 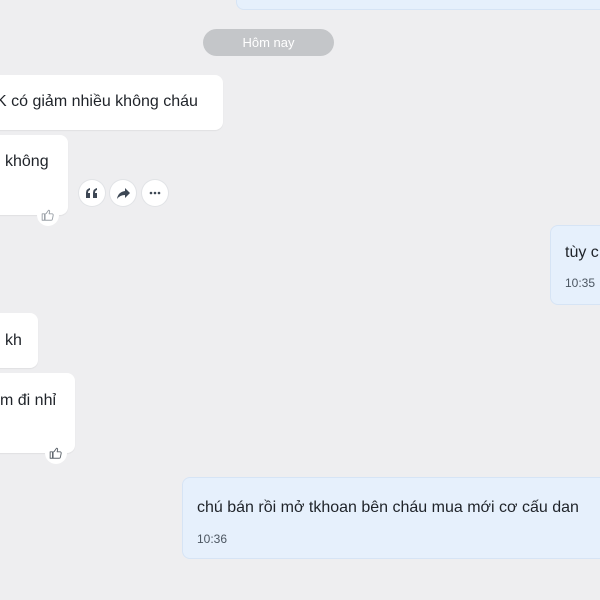 What do you see at coordinates (582, 252) in the screenshot?
I see `message-text: tùy c` at bounding box center [582, 252].